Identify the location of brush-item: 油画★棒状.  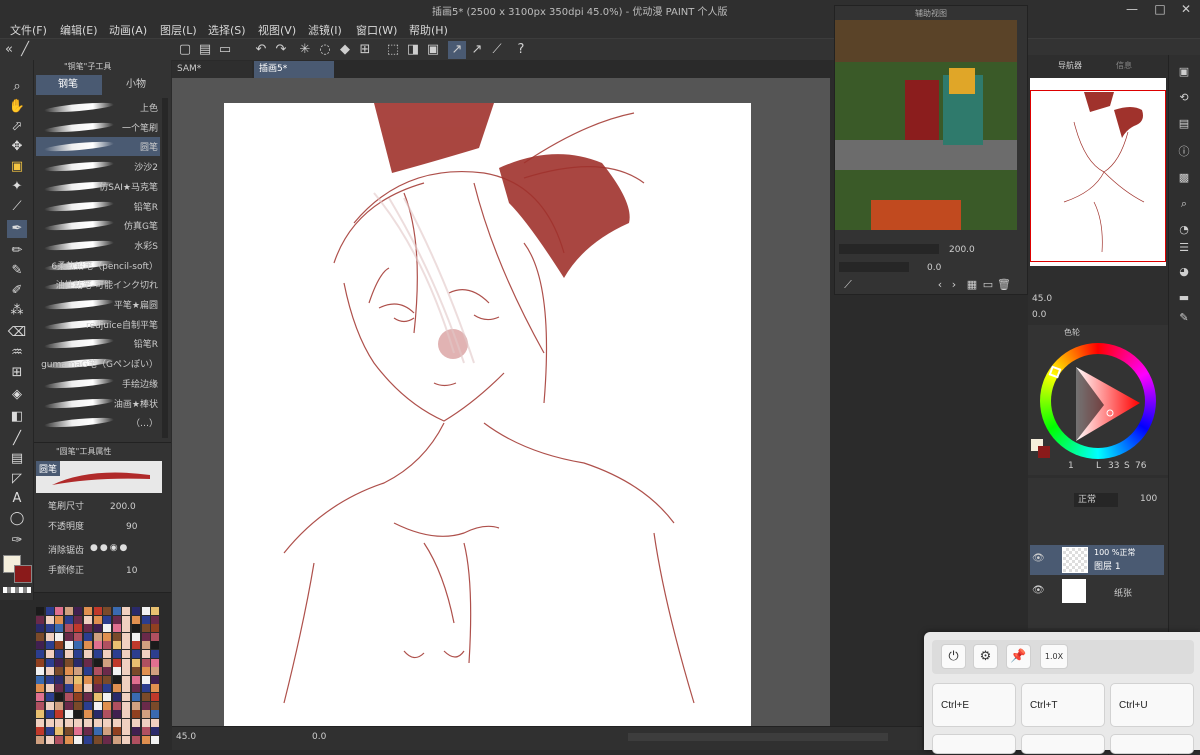
(98, 403).